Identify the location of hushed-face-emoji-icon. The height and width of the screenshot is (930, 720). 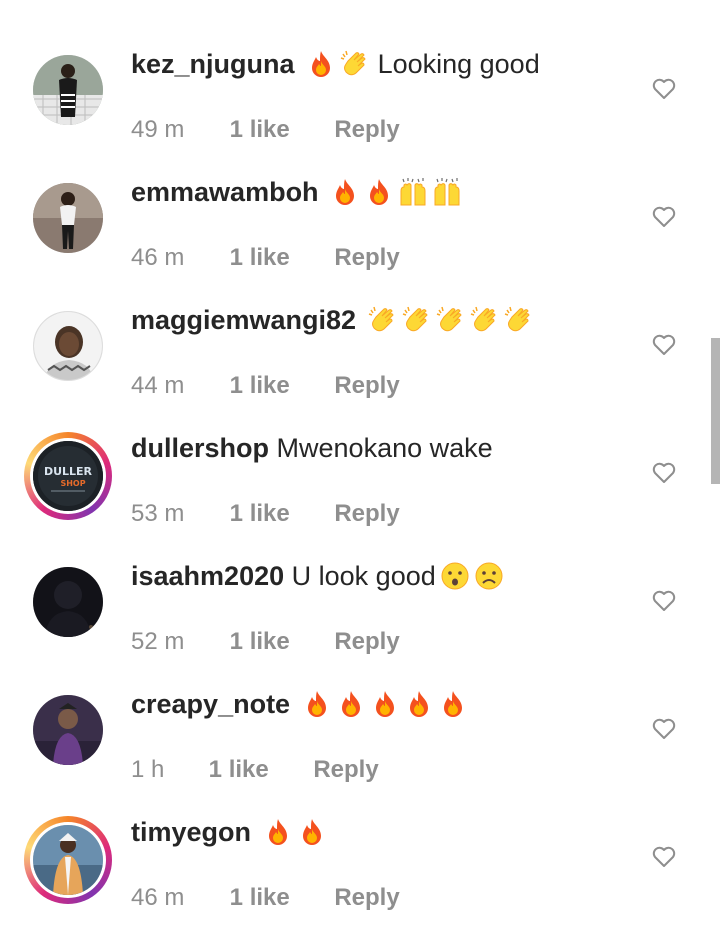
(455, 576).